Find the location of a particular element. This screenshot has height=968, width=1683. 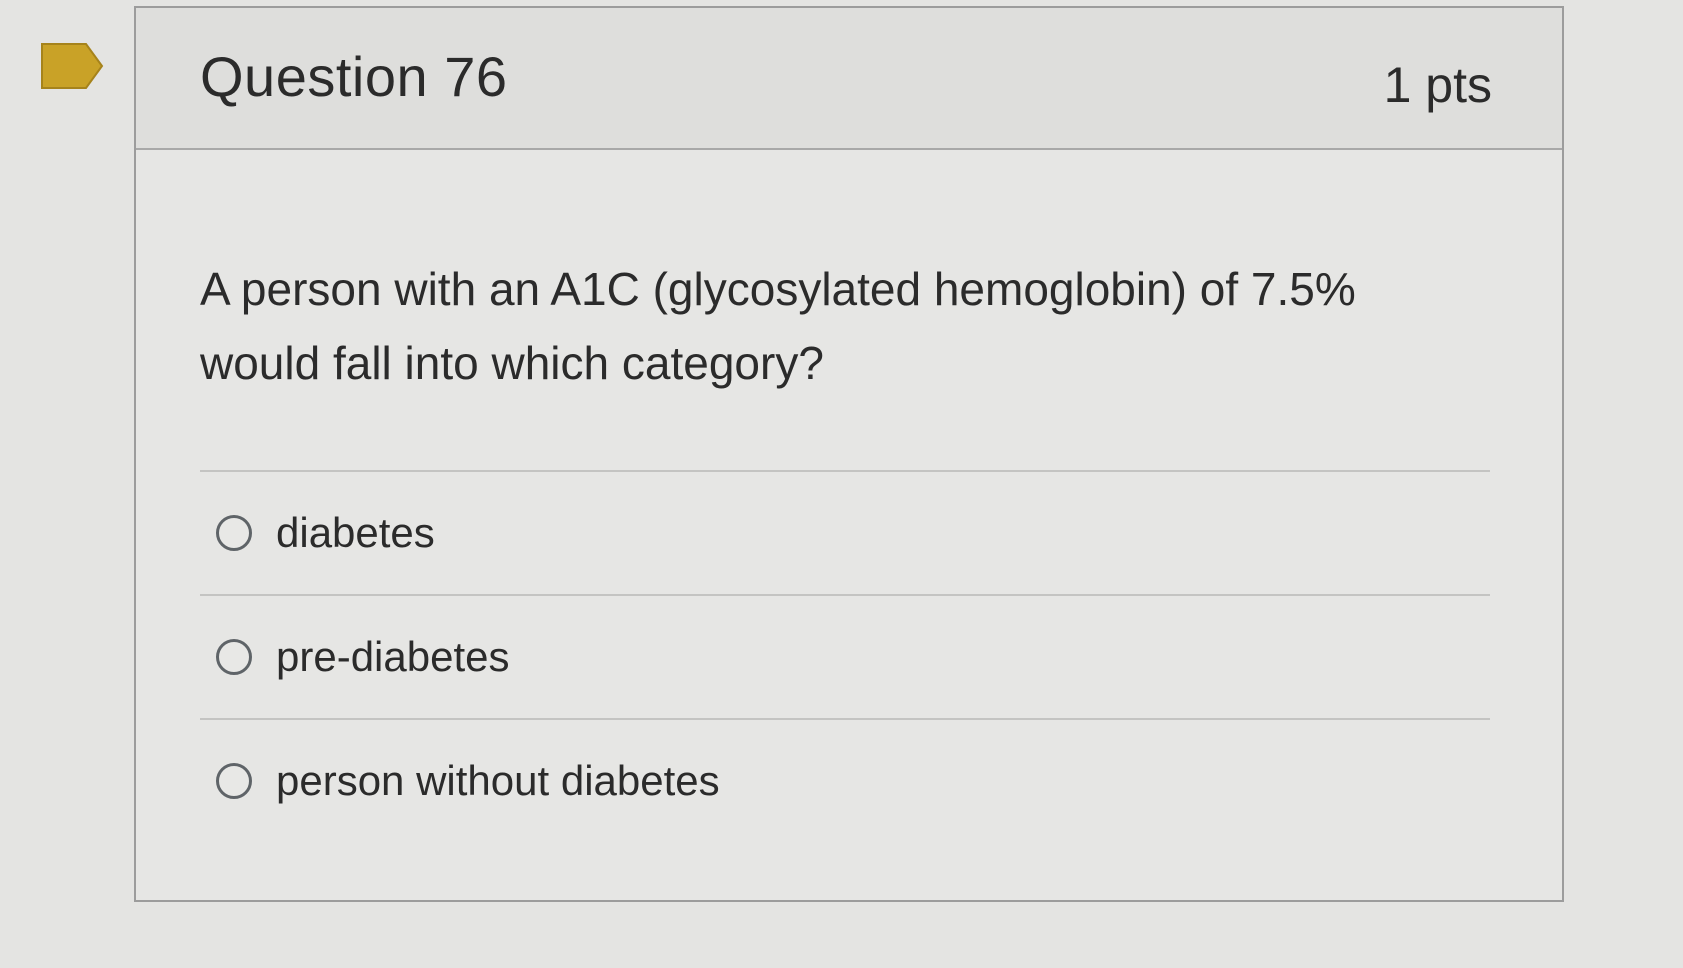

answer-label: person without diabetes is located at coordinates (498, 781).